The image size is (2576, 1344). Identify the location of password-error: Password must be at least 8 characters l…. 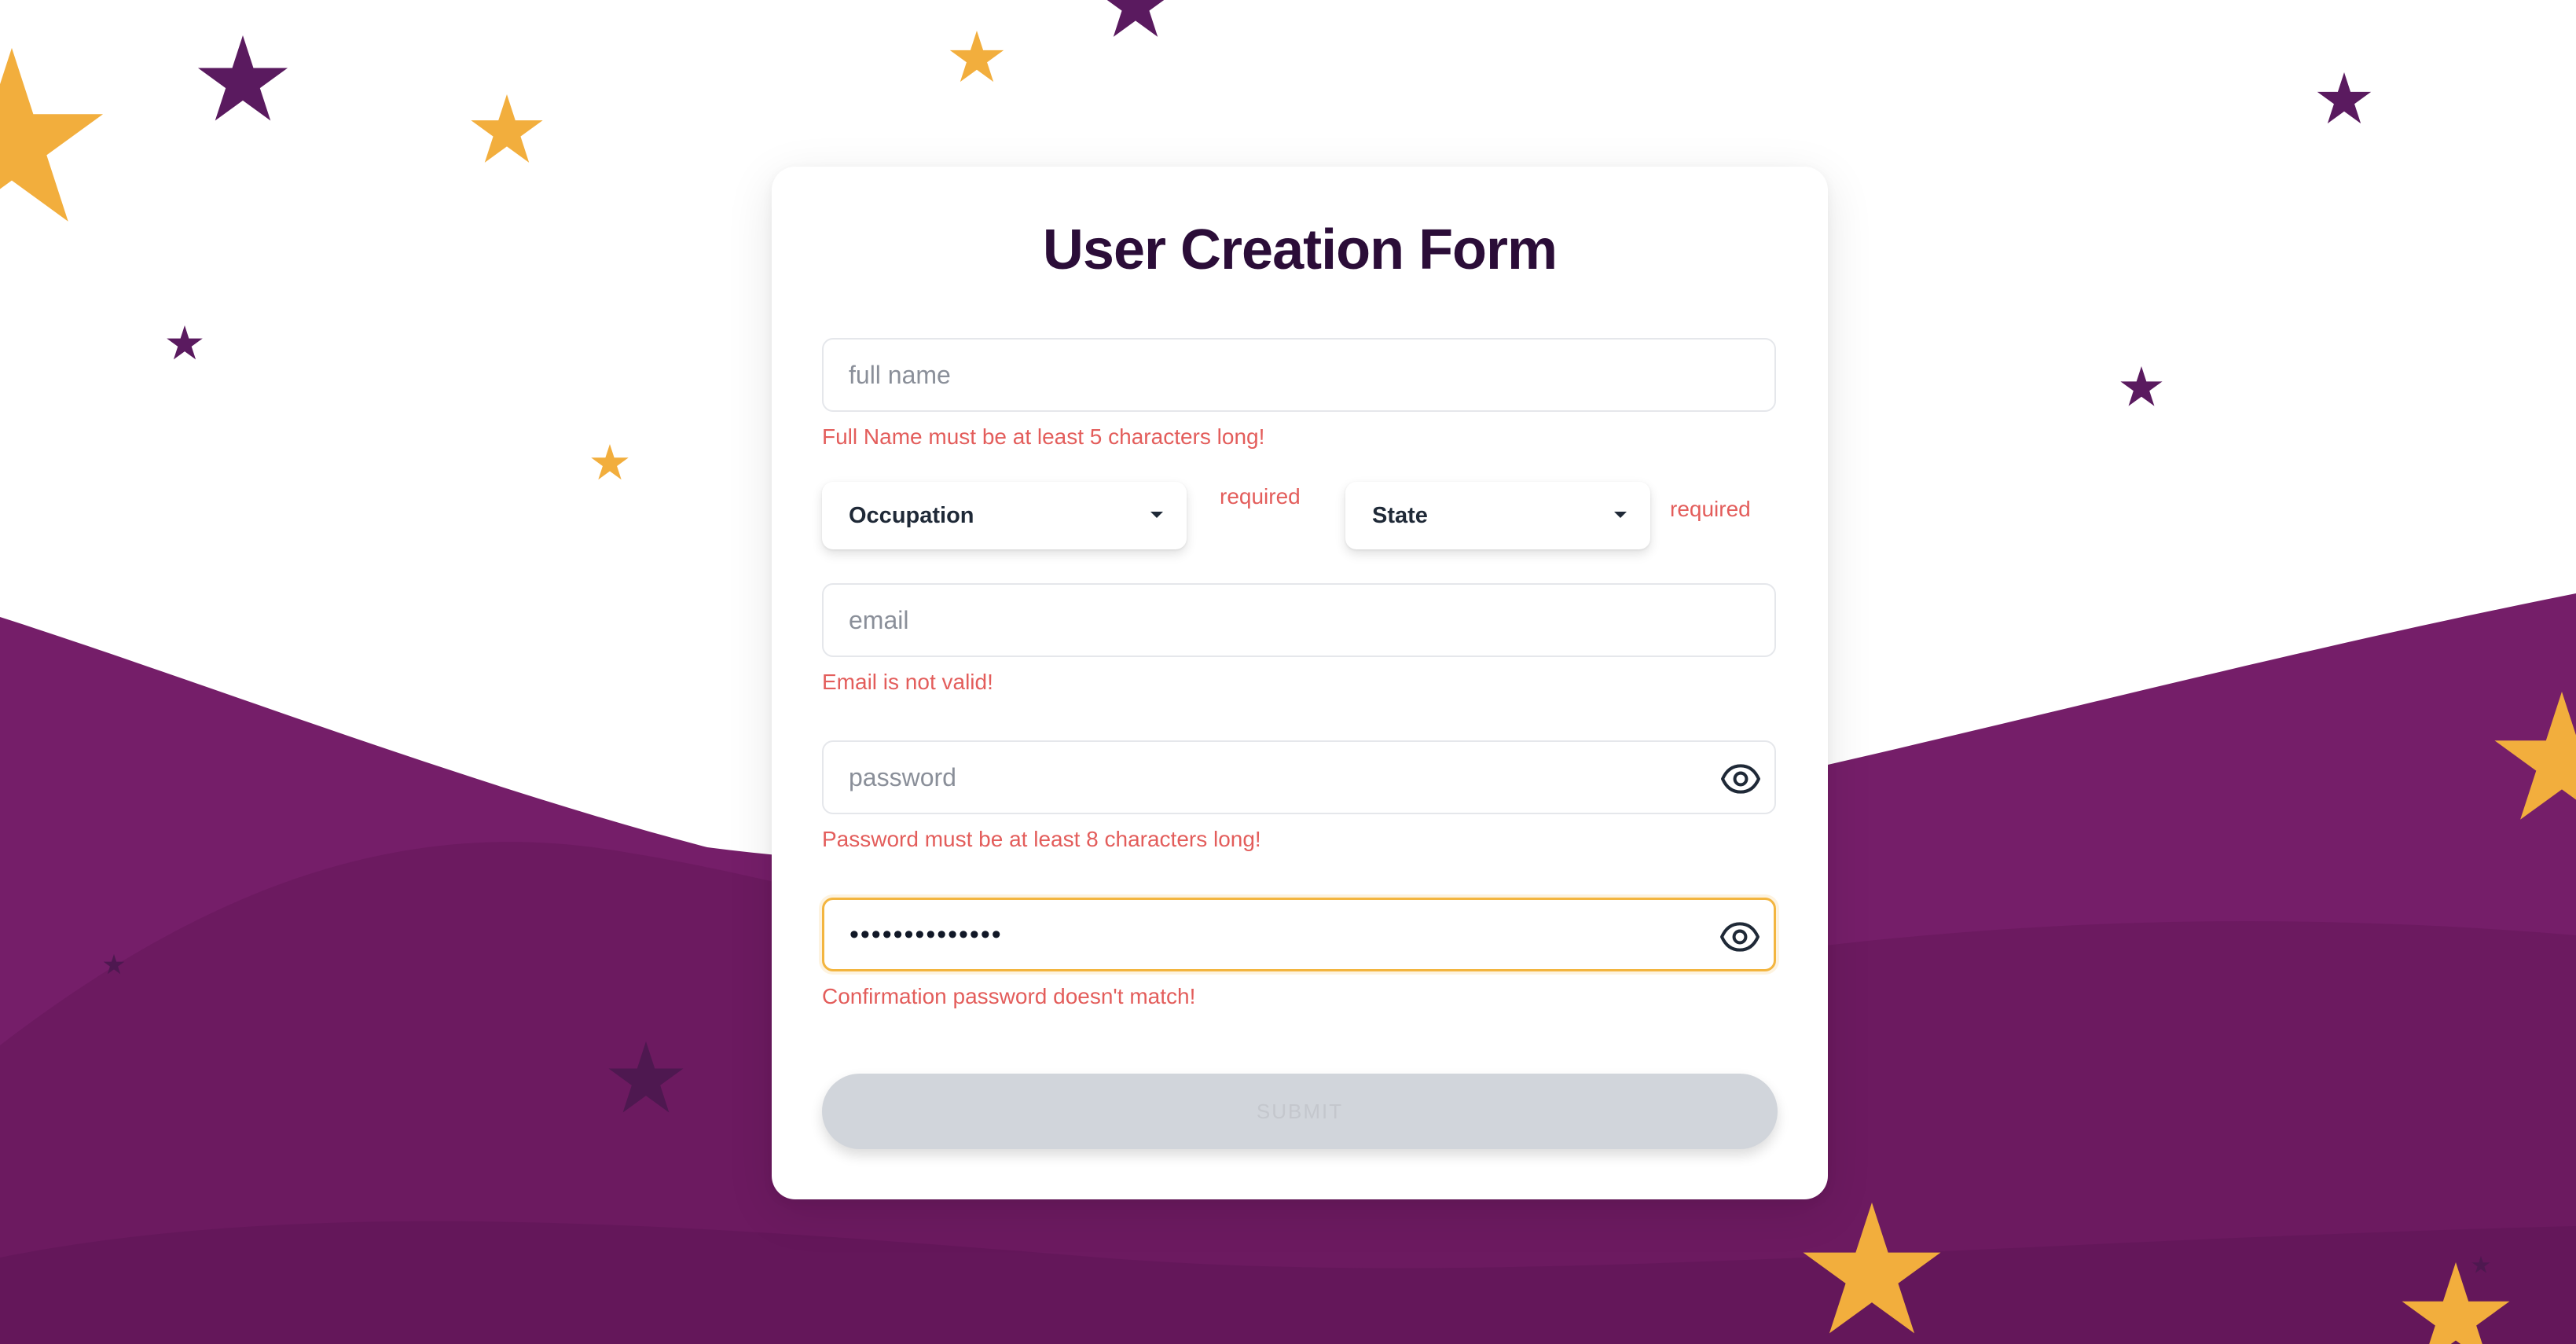
(1041, 839).